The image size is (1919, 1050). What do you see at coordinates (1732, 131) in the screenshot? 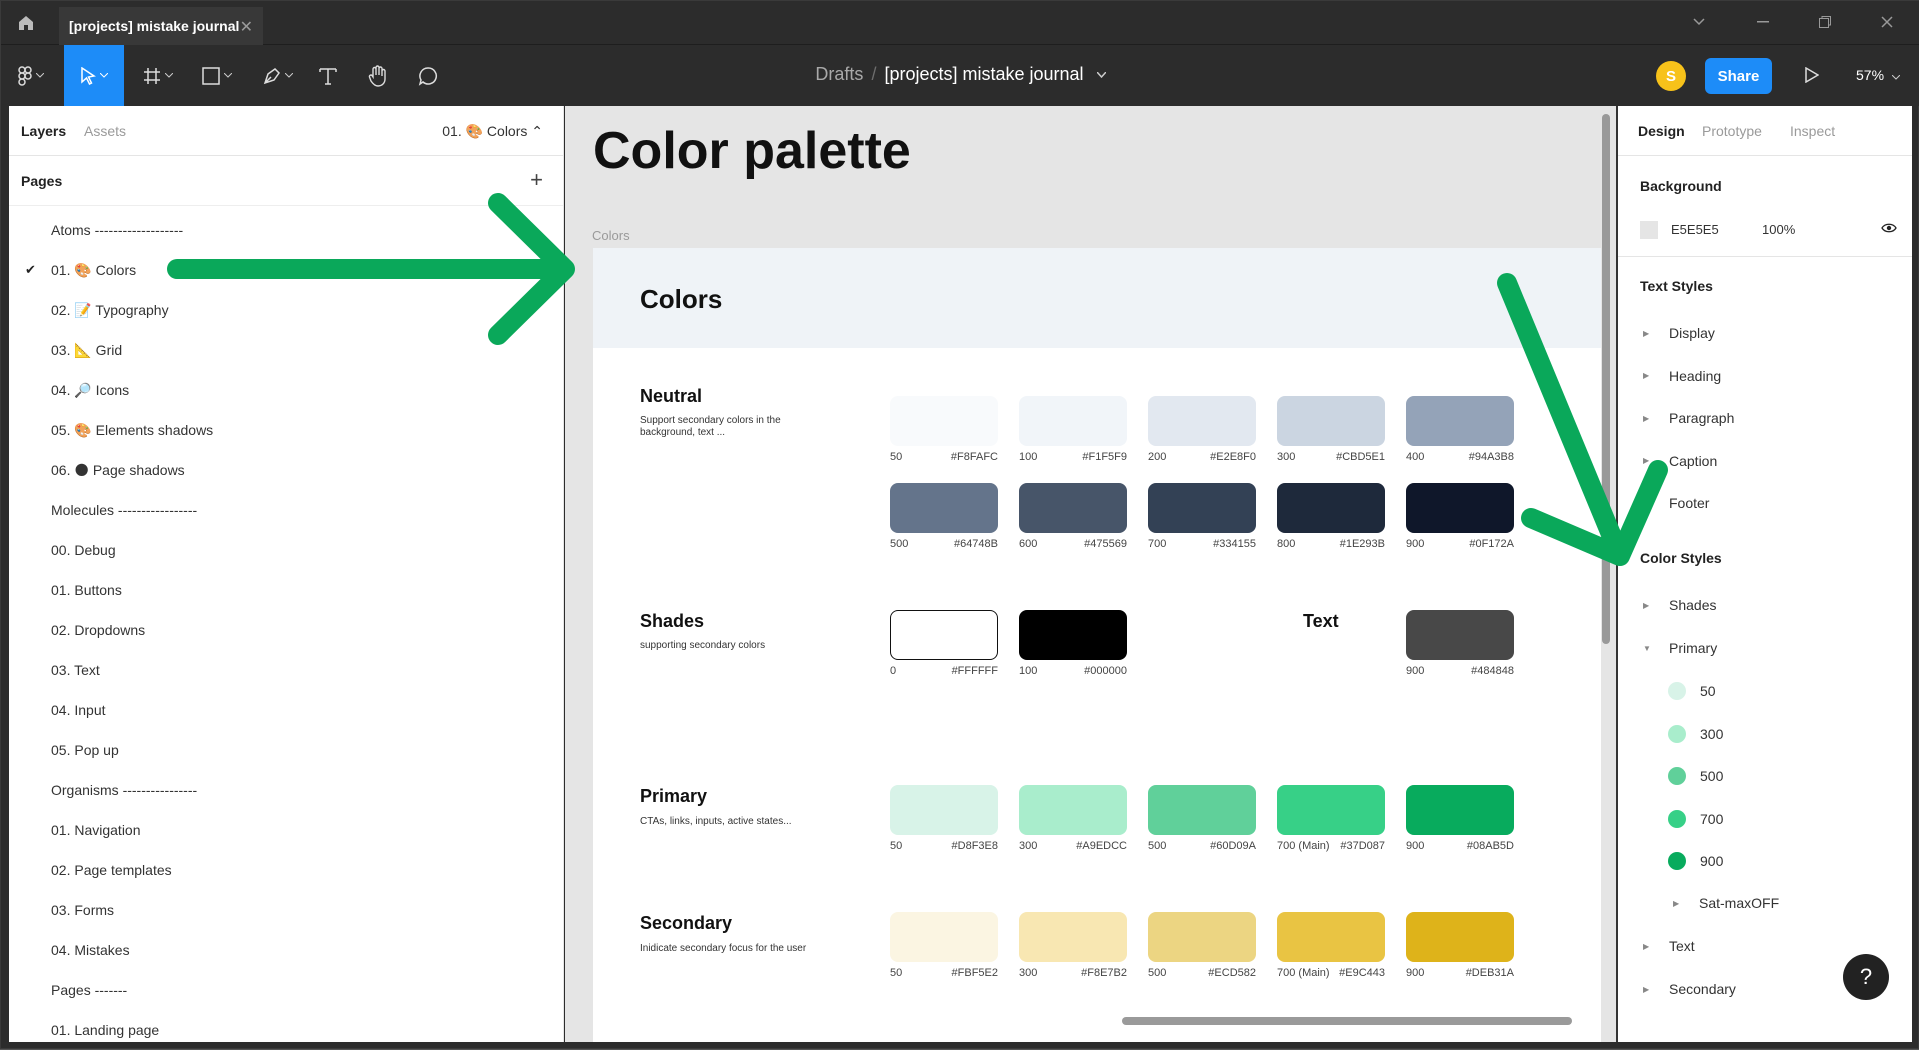
I see `tab-prototype: Prototype` at bounding box center [1732, 131].